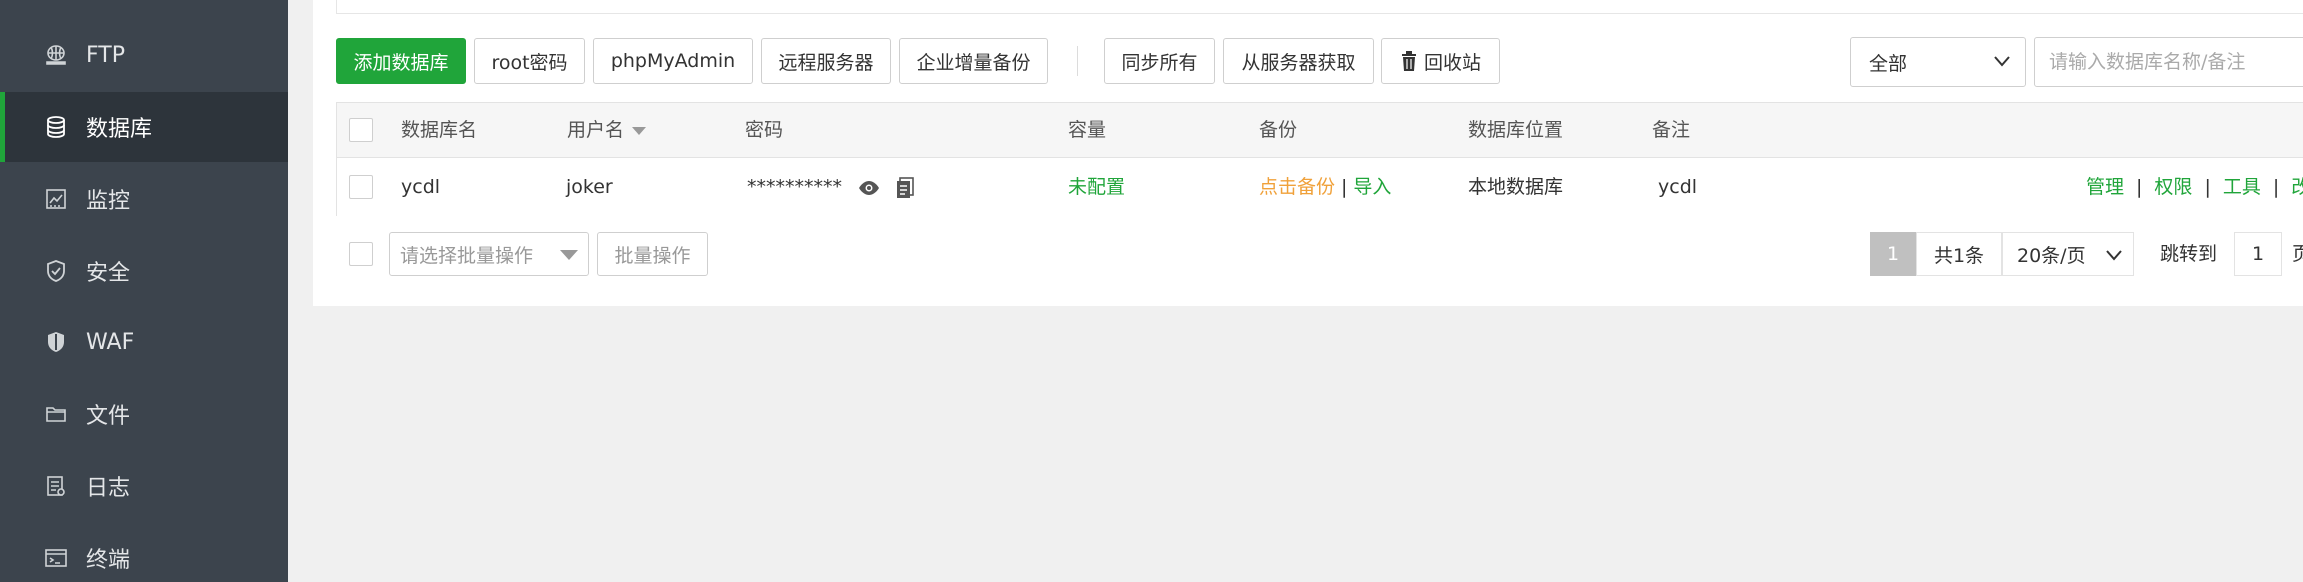  I want to click on monitor-chart-icon, so click(56, 199).